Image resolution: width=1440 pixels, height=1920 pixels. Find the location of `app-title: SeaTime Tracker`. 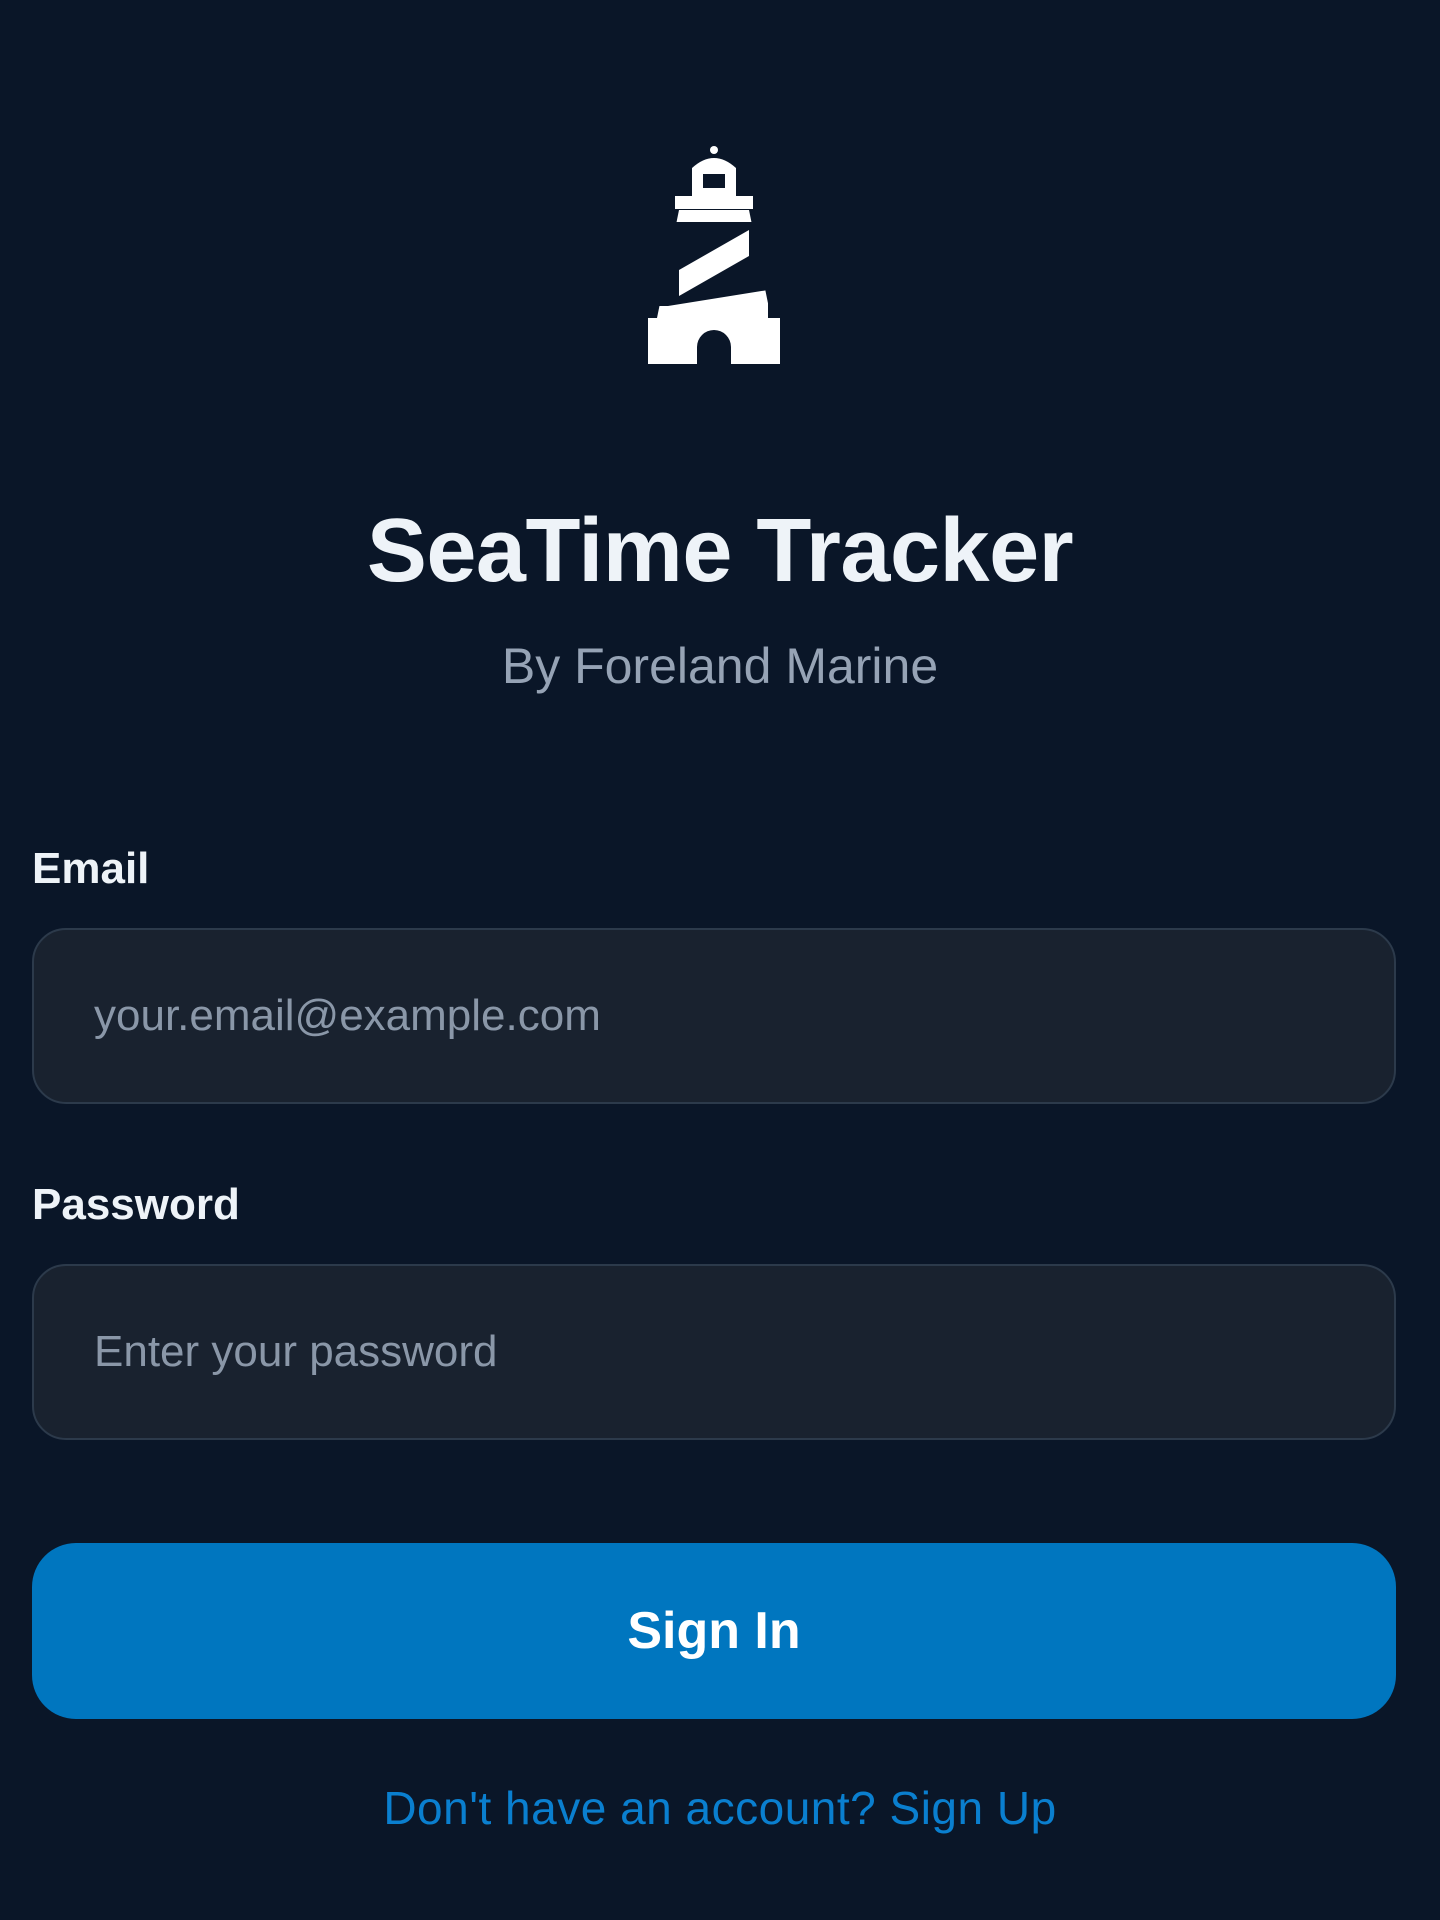

app-title: SeaTime Tracker is located at coordinates (720, 551).